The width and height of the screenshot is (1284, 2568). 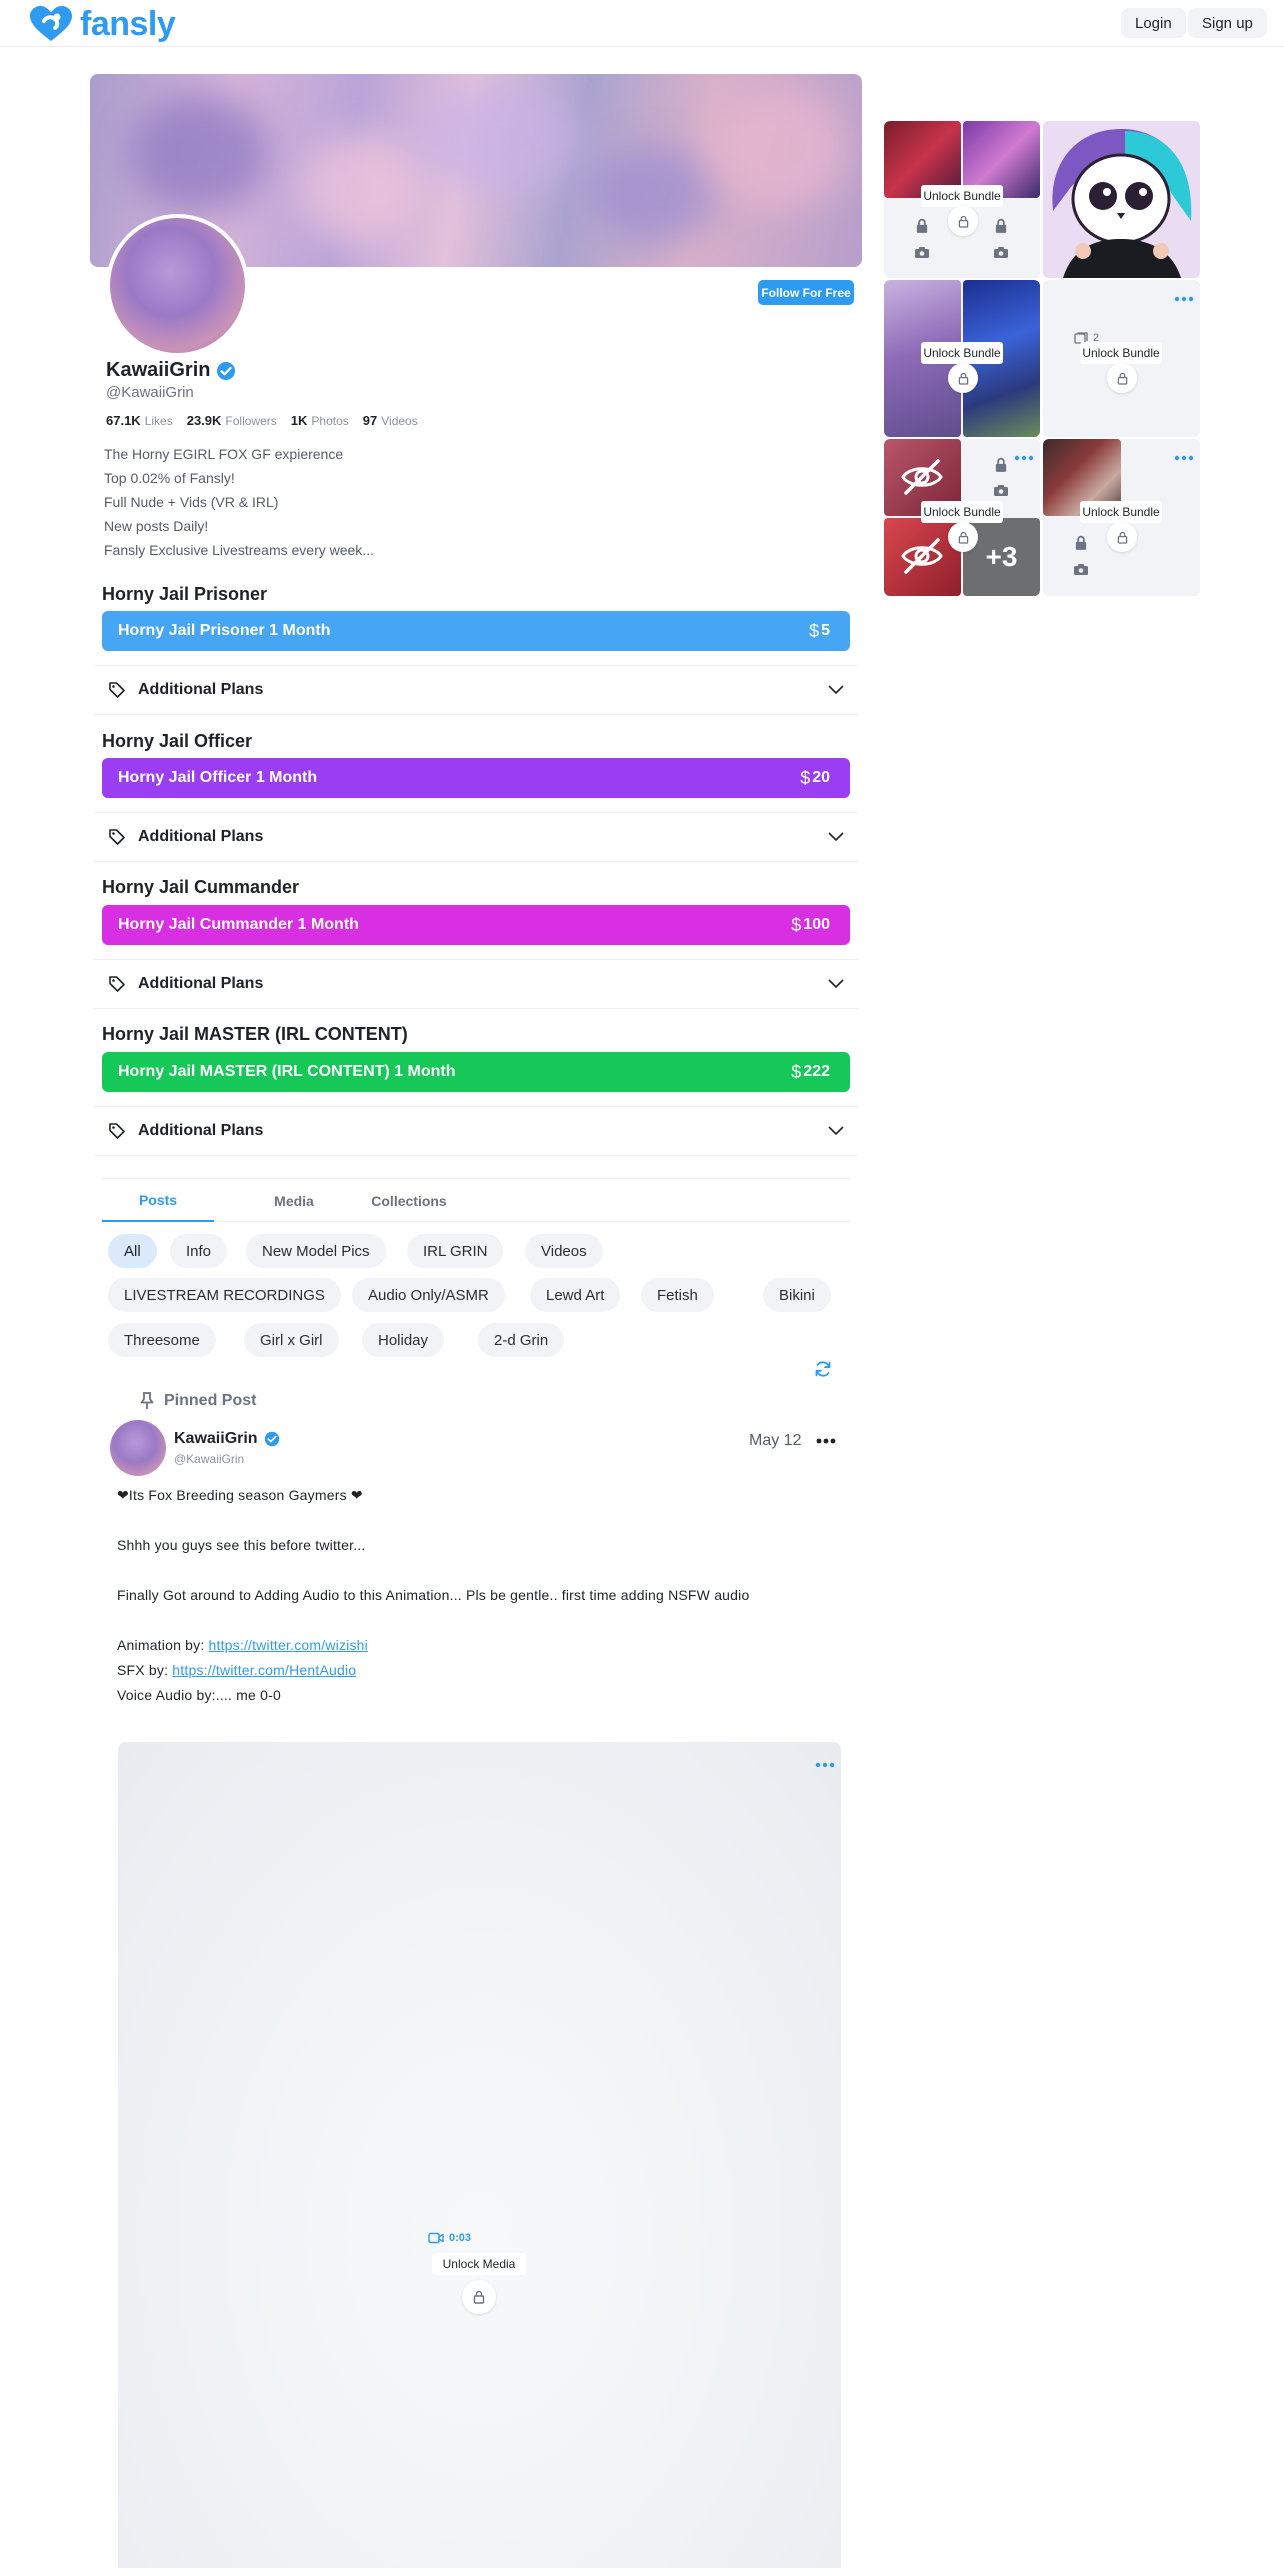 I want to click on media-bundle-tile: +3 Unlock Bundle, so click(x=962, y=517).